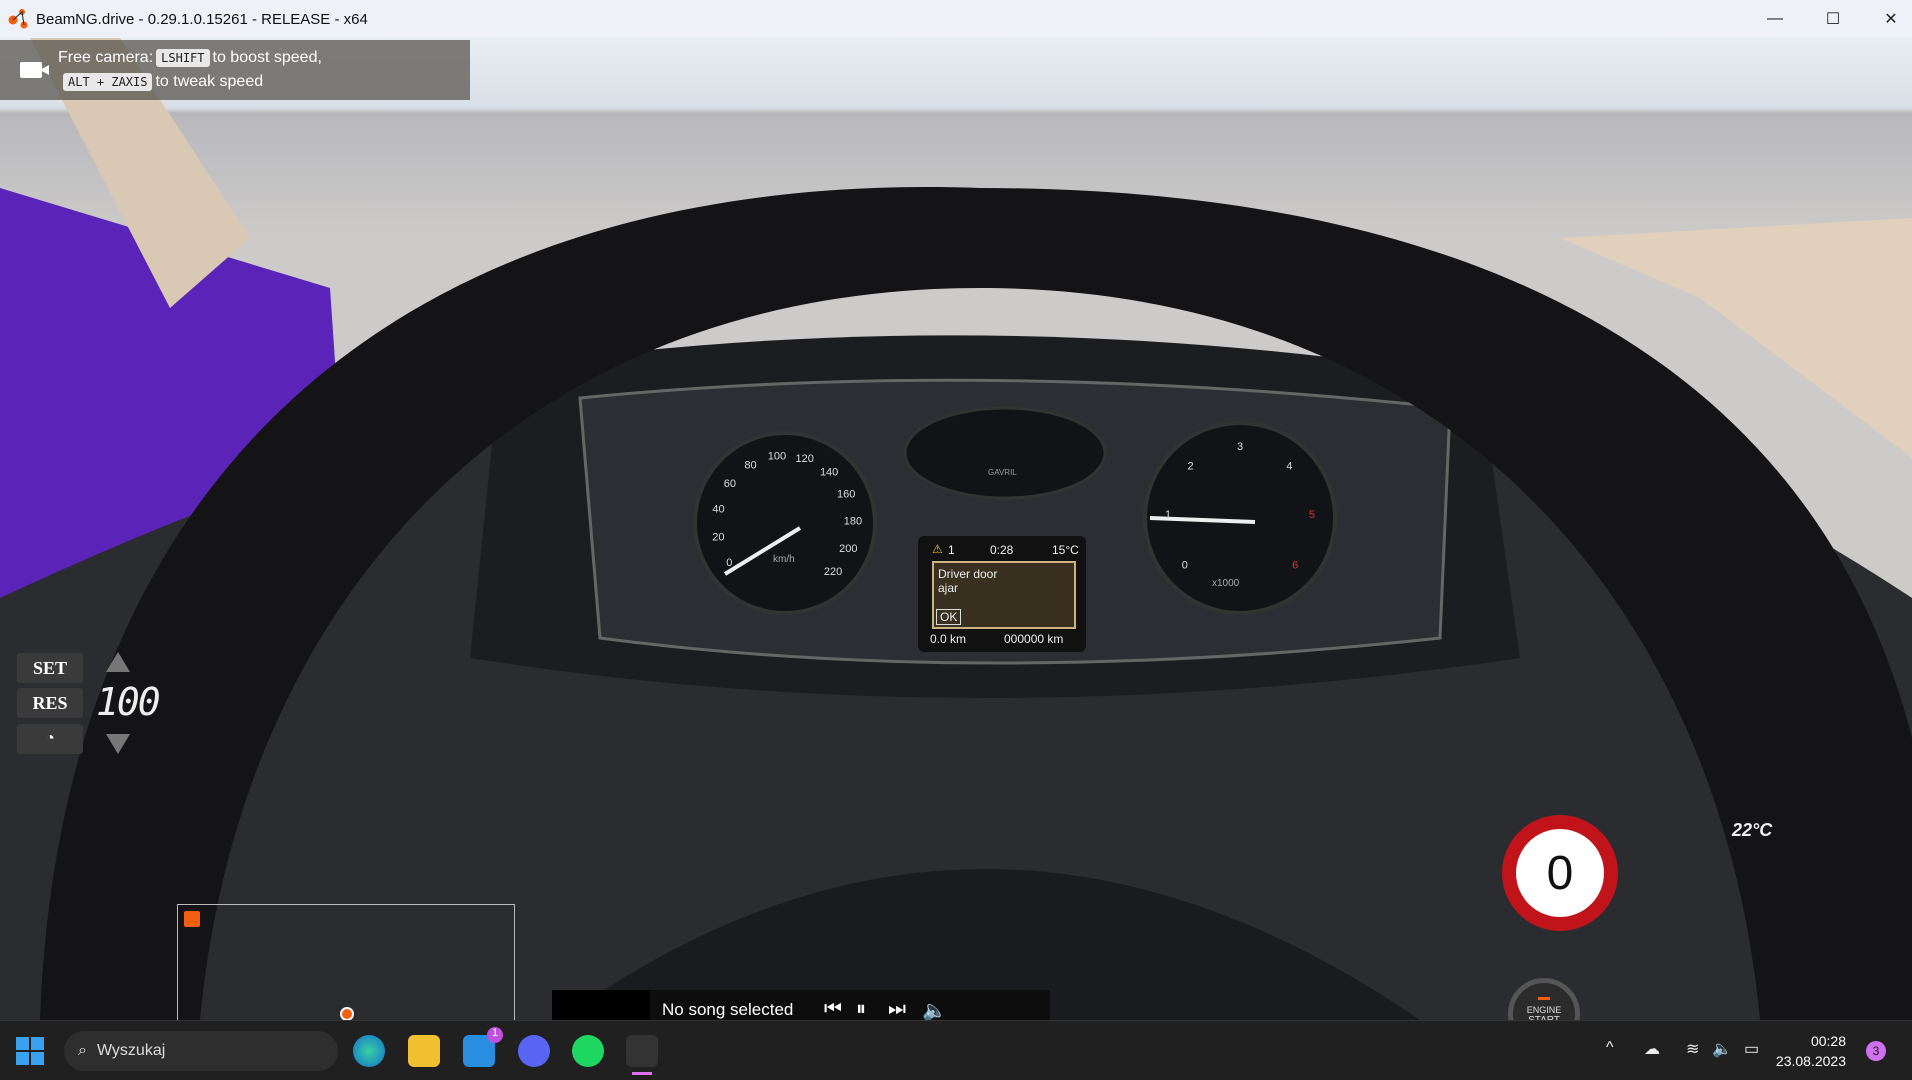 The image size is (1912, 1080). Describe the element at coordinates (1833, 19) in the screenshot. I see `maximize-button: ☐` at that location.